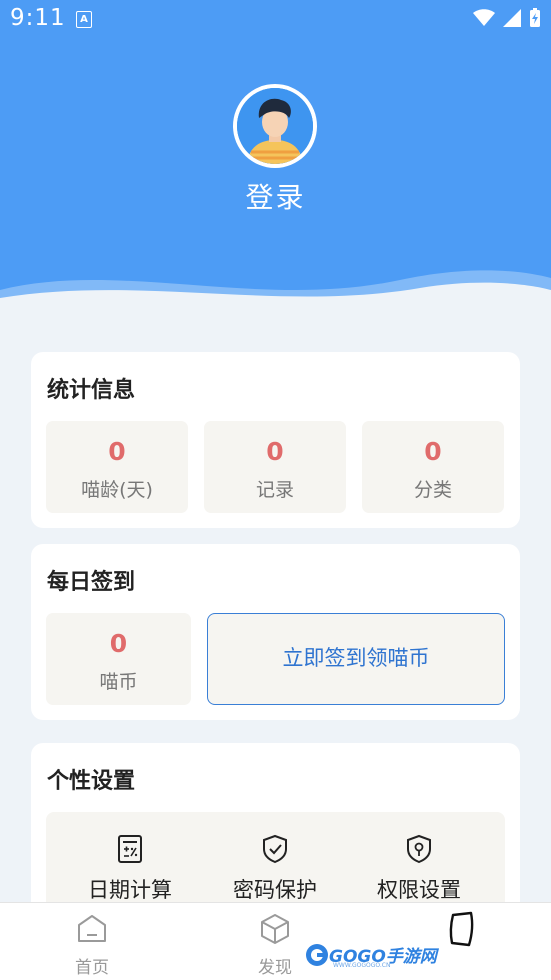 This screenshot has width=551, height=980. I want to click on status-icons, so click(507, 18).